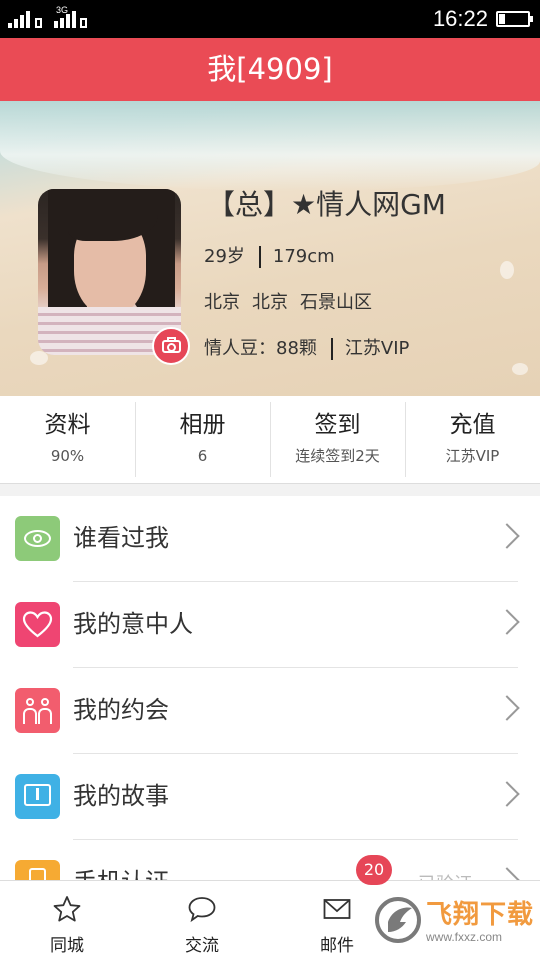 The image size is (540, 960). I want to click on title-bar: 我[4909], so click(270, 69).